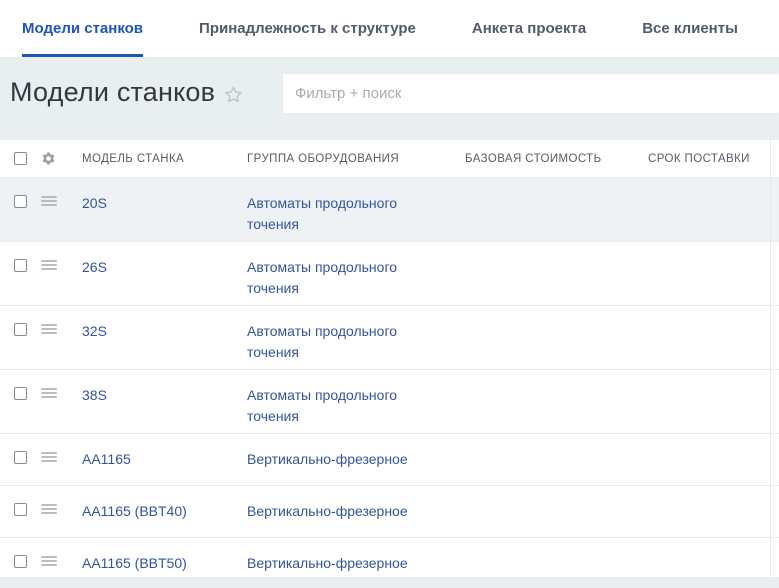 The width and height of the screenshot is (779, 588). Describe the element at coordinates (134, 511) in the screenshot. I see `model-link: AA1165 (BBT40)` at that location.